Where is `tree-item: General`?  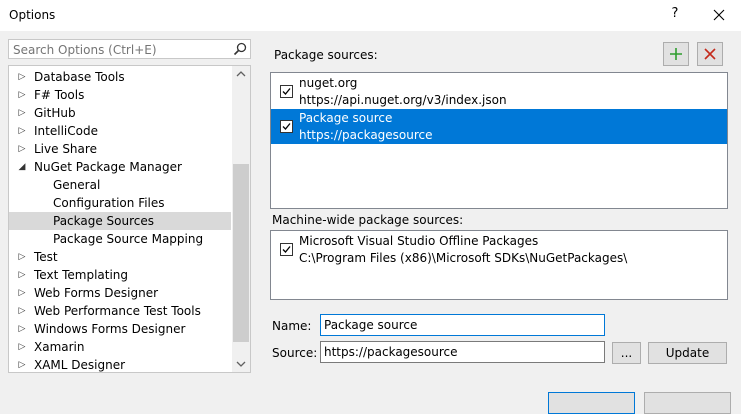
tree-item: General is located at coordinates (120, 185).